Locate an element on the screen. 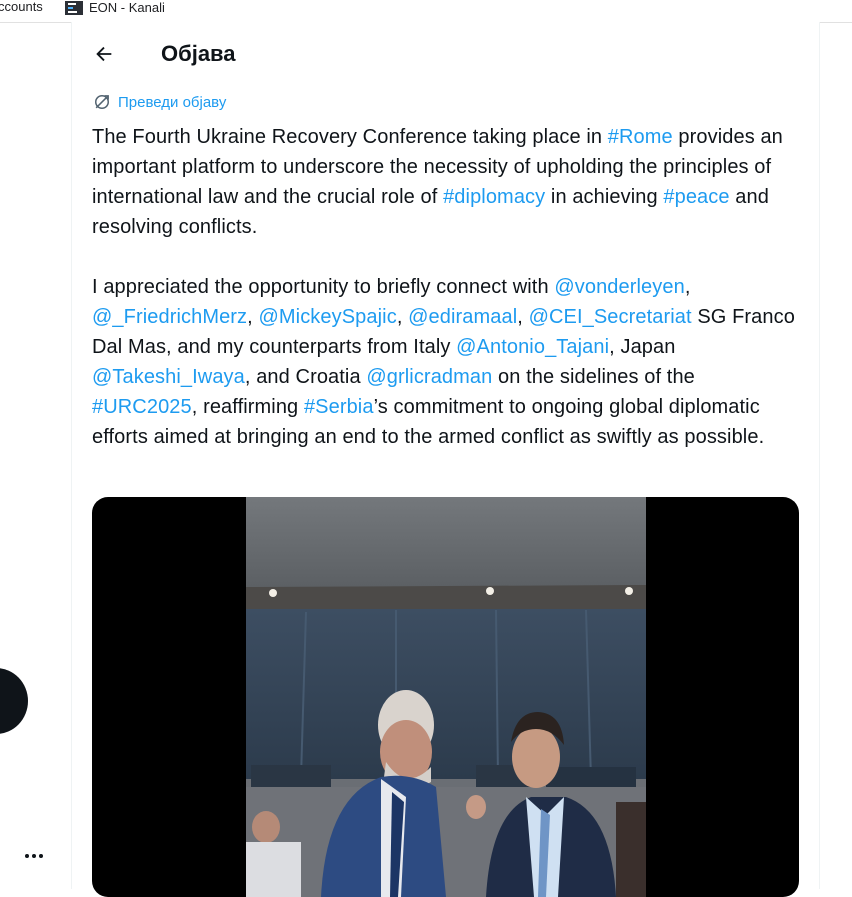 This screenshot has height=897, width=852. bookmarks-bar: ccounts EON - Kanali is located at coordinates (426, 11).